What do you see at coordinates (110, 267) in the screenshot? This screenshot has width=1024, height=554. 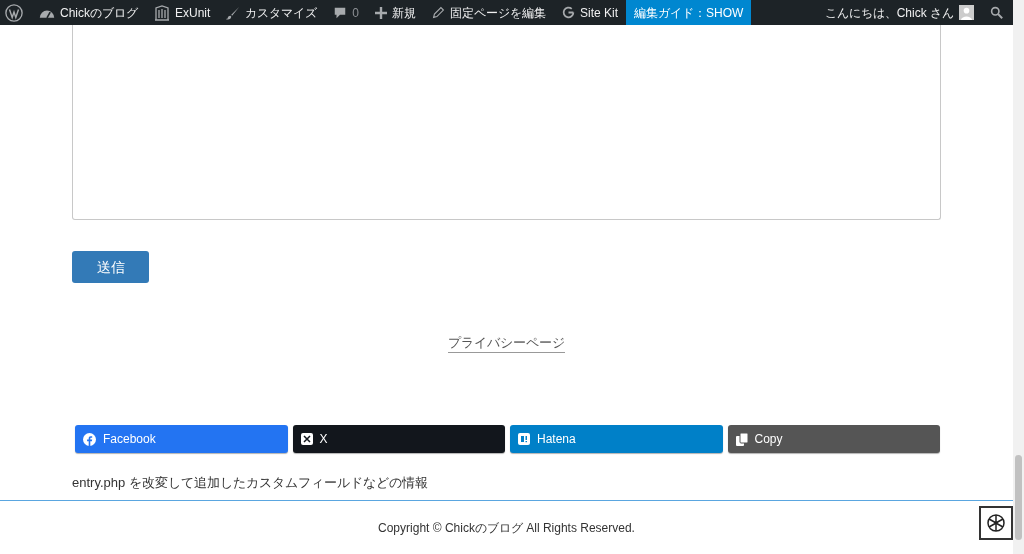 I see `submit-button: 送信` at bounding box center [110, 267].